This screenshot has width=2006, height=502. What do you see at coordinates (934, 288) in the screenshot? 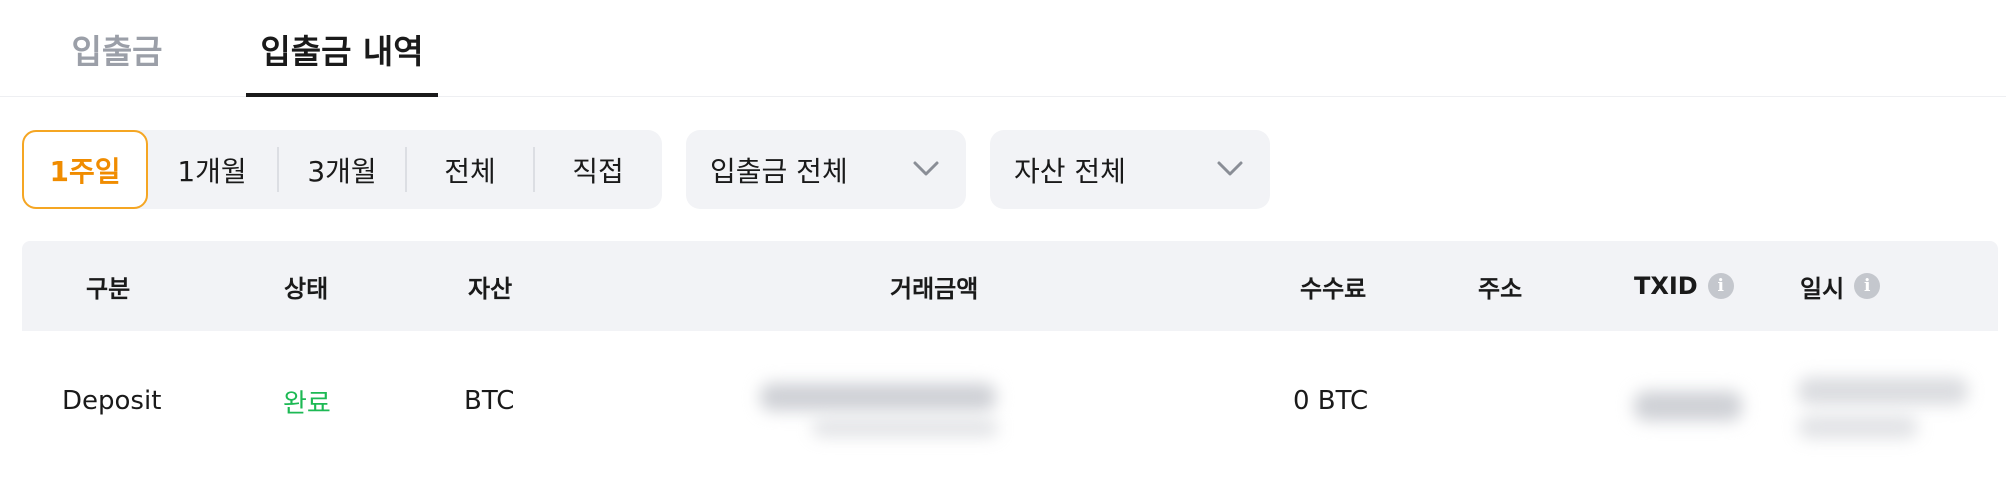
I see `header-amount: 거래금액` at bounding box center [934, 288].